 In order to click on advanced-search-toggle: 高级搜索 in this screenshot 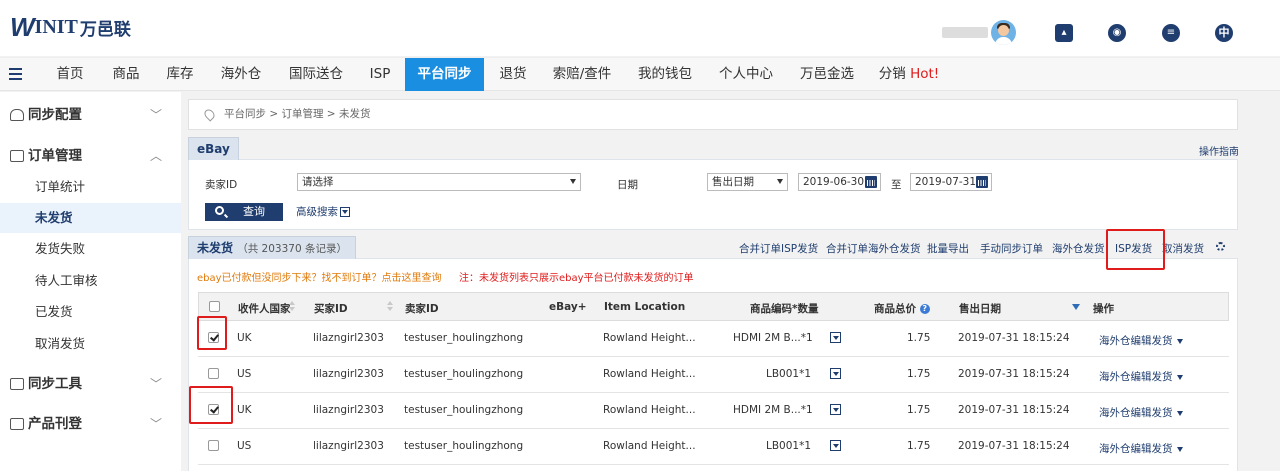, I will do `click(323, 211)`.